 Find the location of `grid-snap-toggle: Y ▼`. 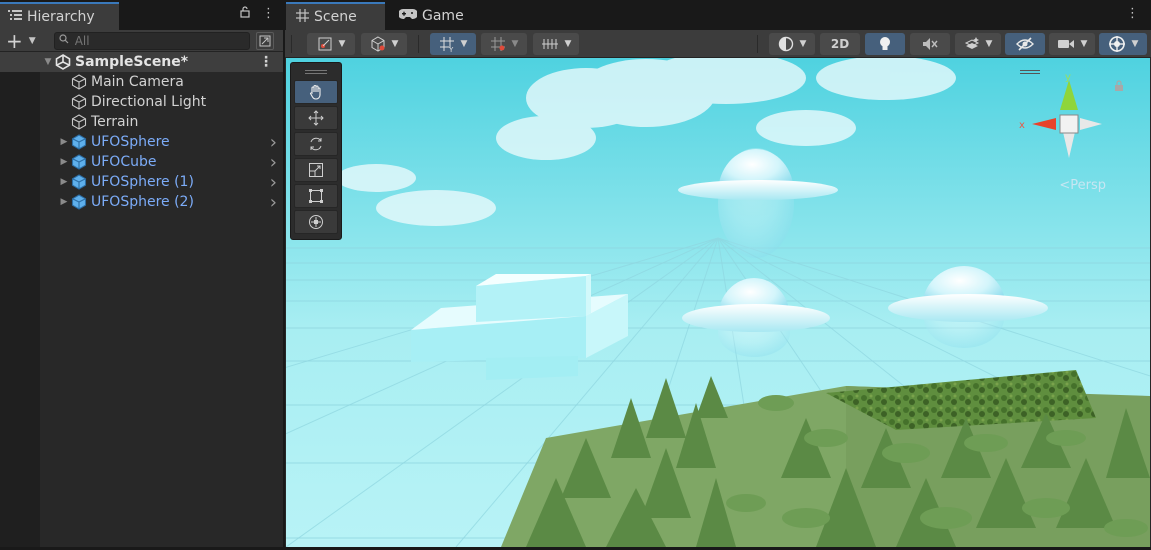

grid-snap-toggle: Y ▼ is located at coordinates (453, 44).